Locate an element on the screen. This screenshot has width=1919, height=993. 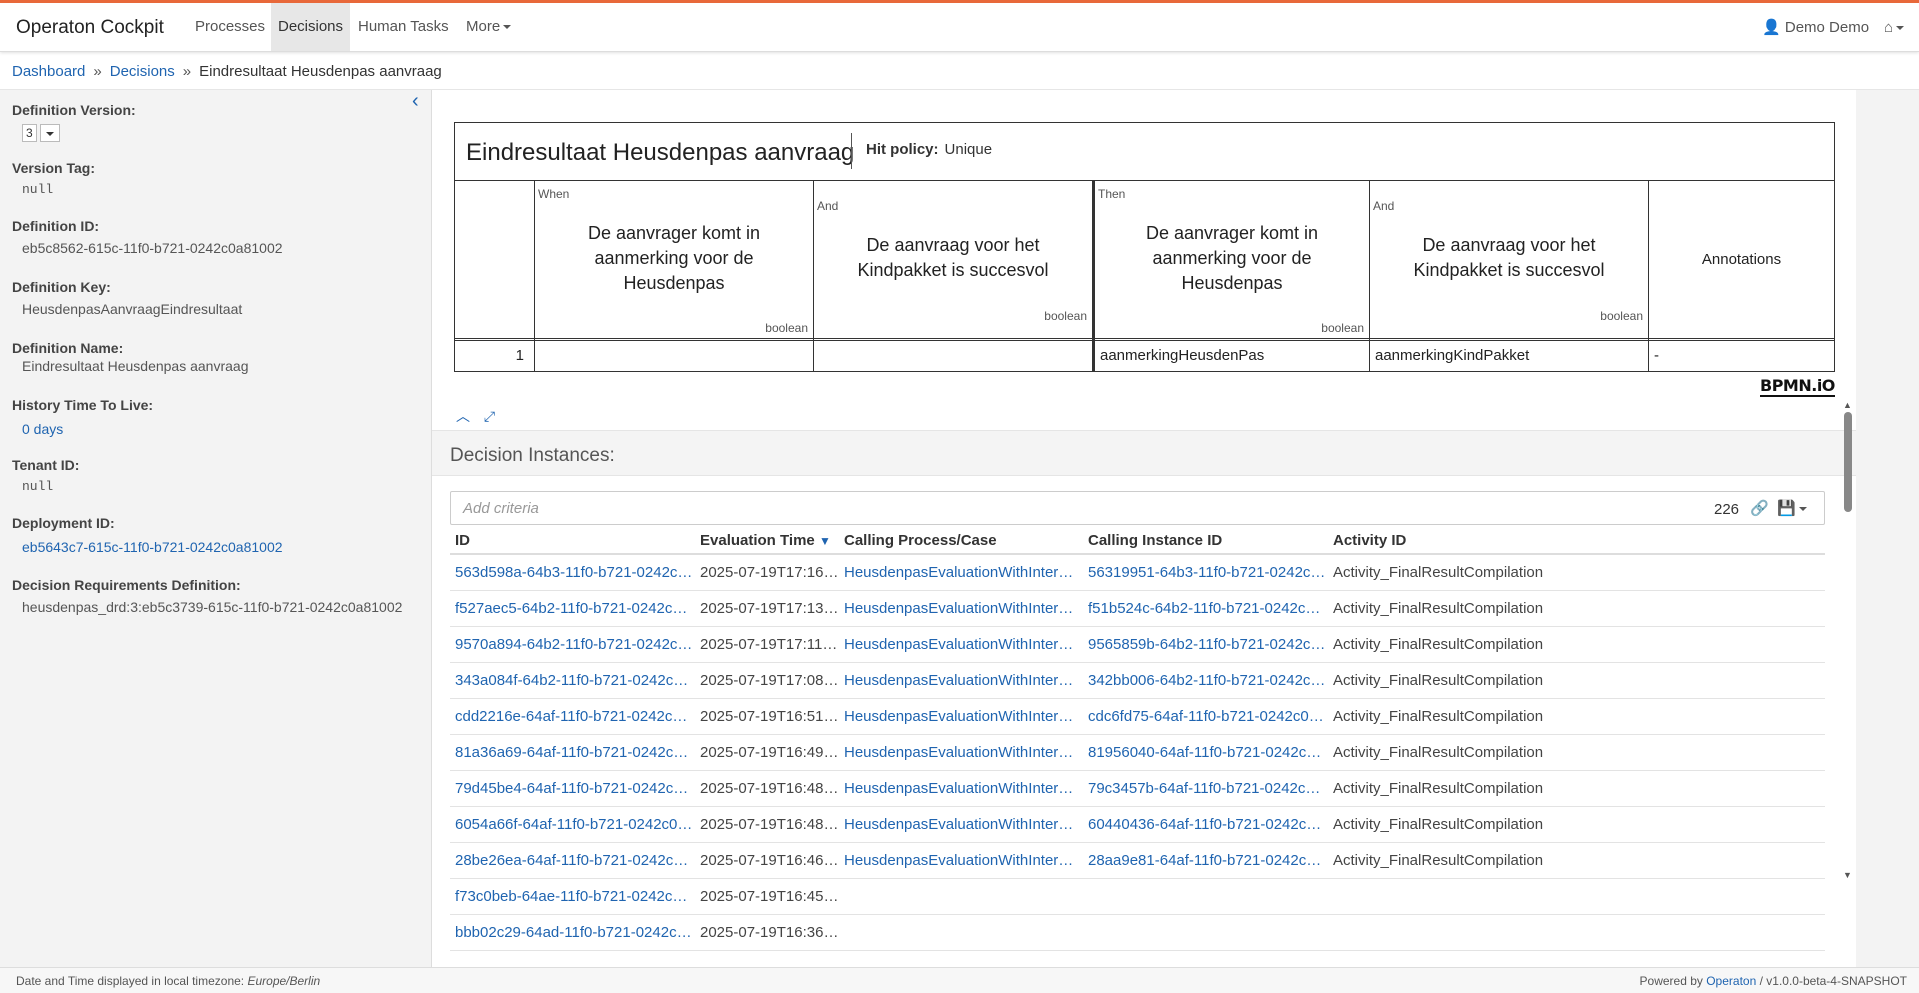
column-type: boolean is located at coordinates (1621, 316).